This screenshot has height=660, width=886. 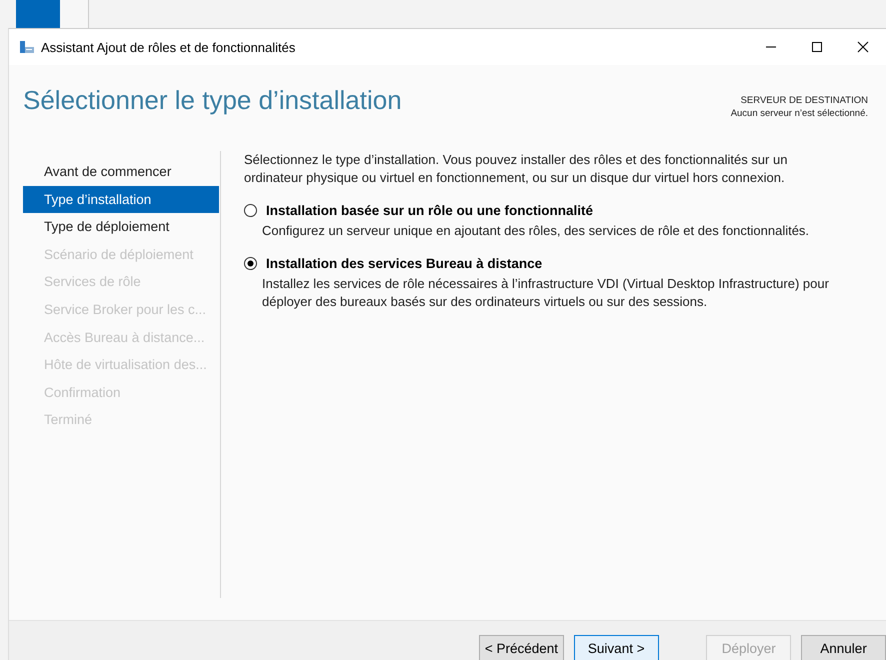 I want to click on wizard-step: Avant de commencer, so click(x=121, y=172).